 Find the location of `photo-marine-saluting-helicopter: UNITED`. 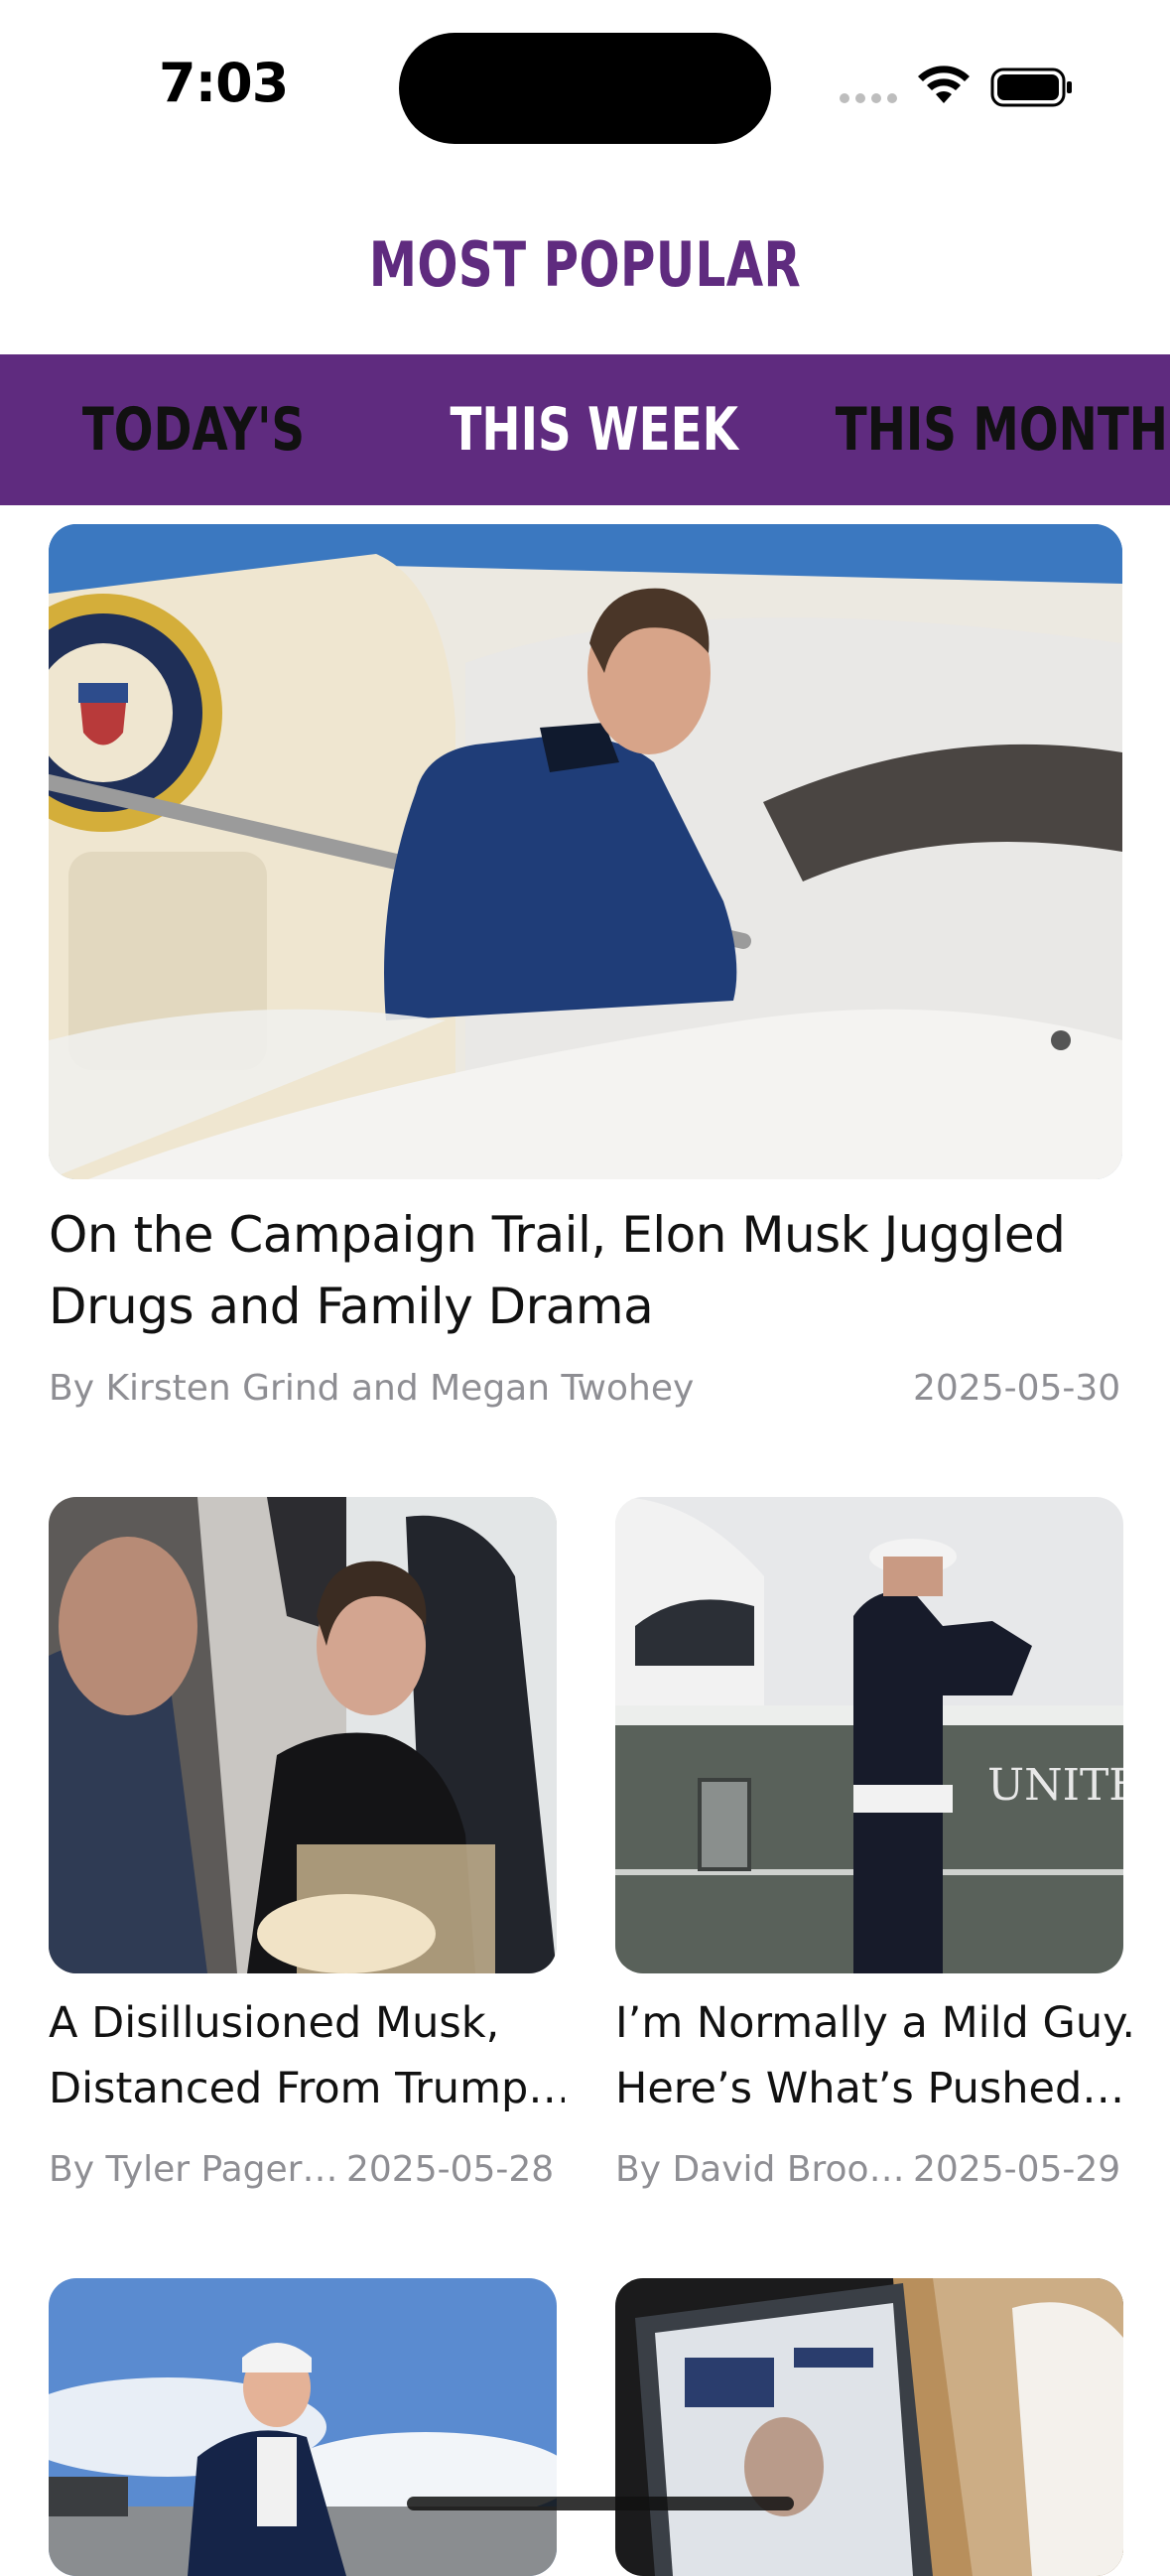

photo-marine-saluting-helicopter: UNITED is located at coordinates (869, 1735).